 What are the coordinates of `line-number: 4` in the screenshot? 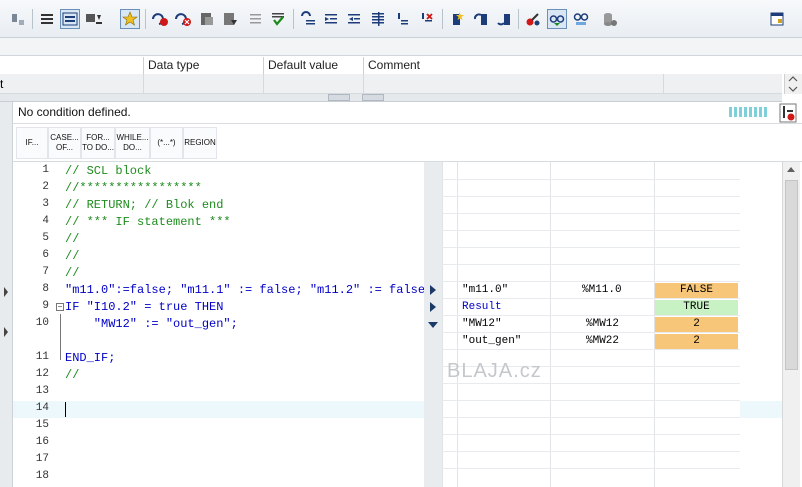 It's located at (45, 221).